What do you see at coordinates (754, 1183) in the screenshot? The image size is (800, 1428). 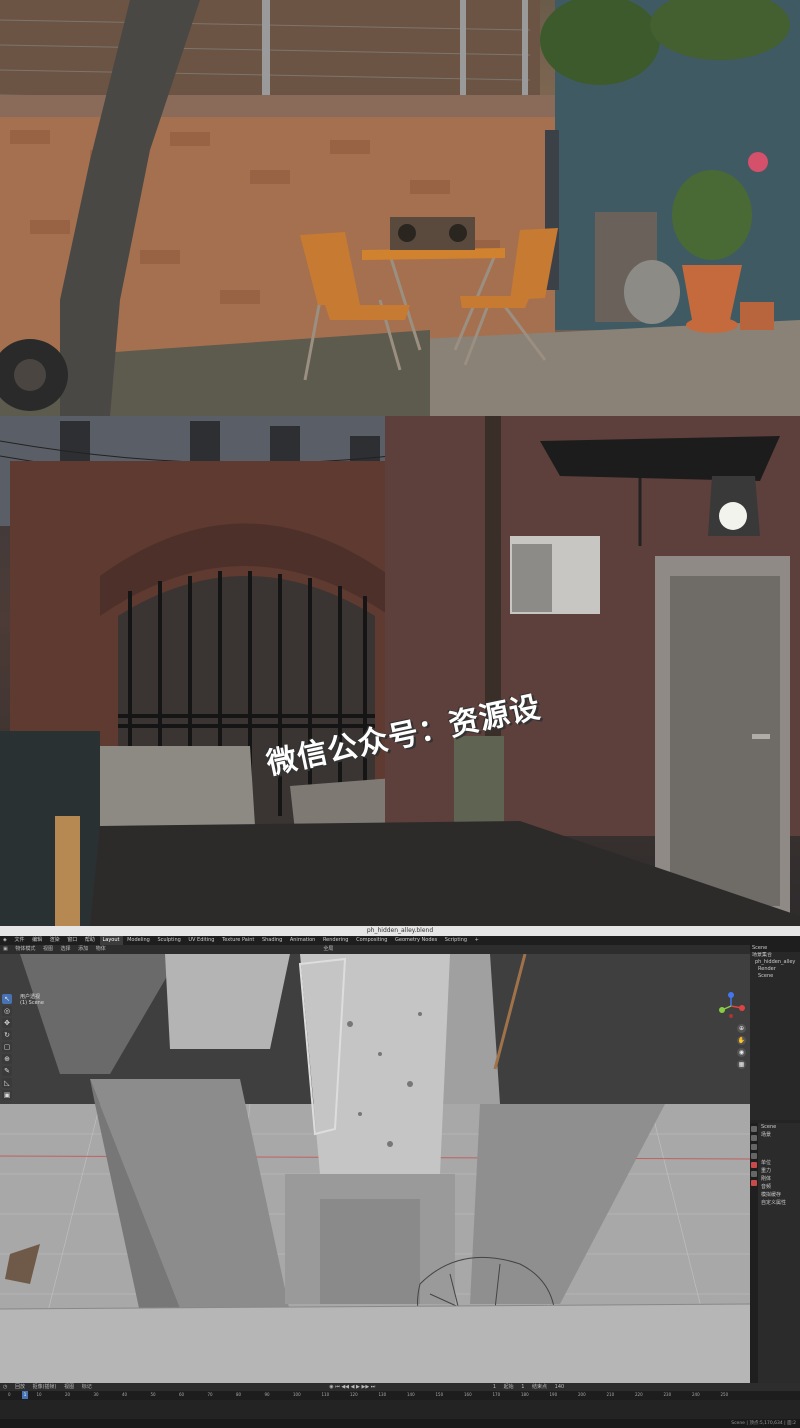 I see `collection-tab-icon` at bounding box center [754, 1183].